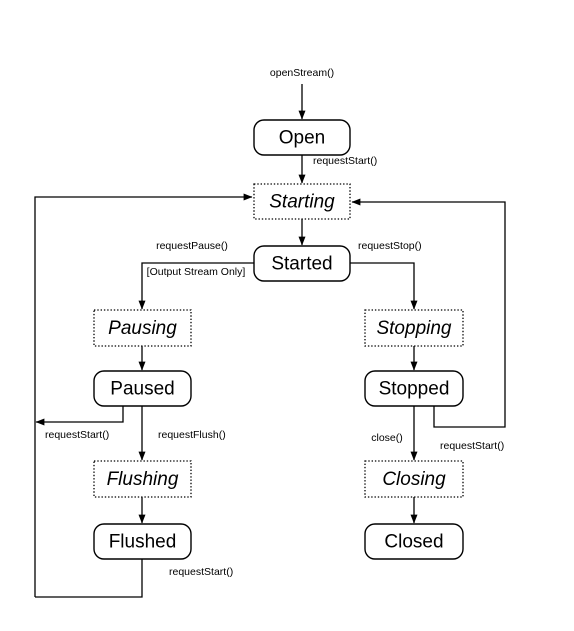 Image resolution: width=574 pixels, height=631 pixels. What do you see at coordinates (192, 246) in the screenshot?
I see `edge-label-started-to-pausing: requestPause()` at bounding box center [192, 246].